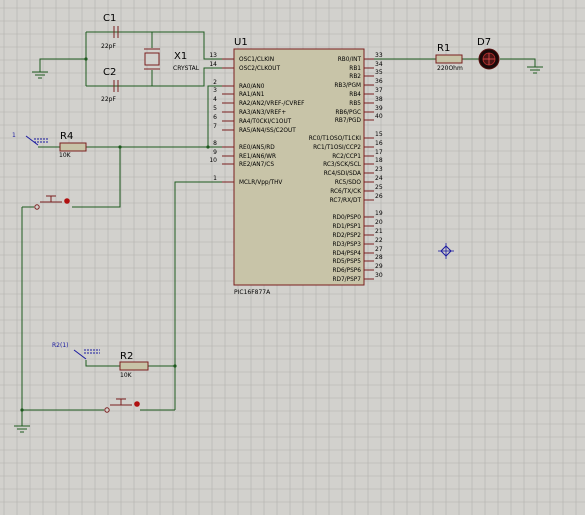 The image size is (585, 515). What do you see at coordinates (347, 254) in the screenshot?
I see `u1-pin-name: RD4/PSP4` at bounding box center [347, 254].